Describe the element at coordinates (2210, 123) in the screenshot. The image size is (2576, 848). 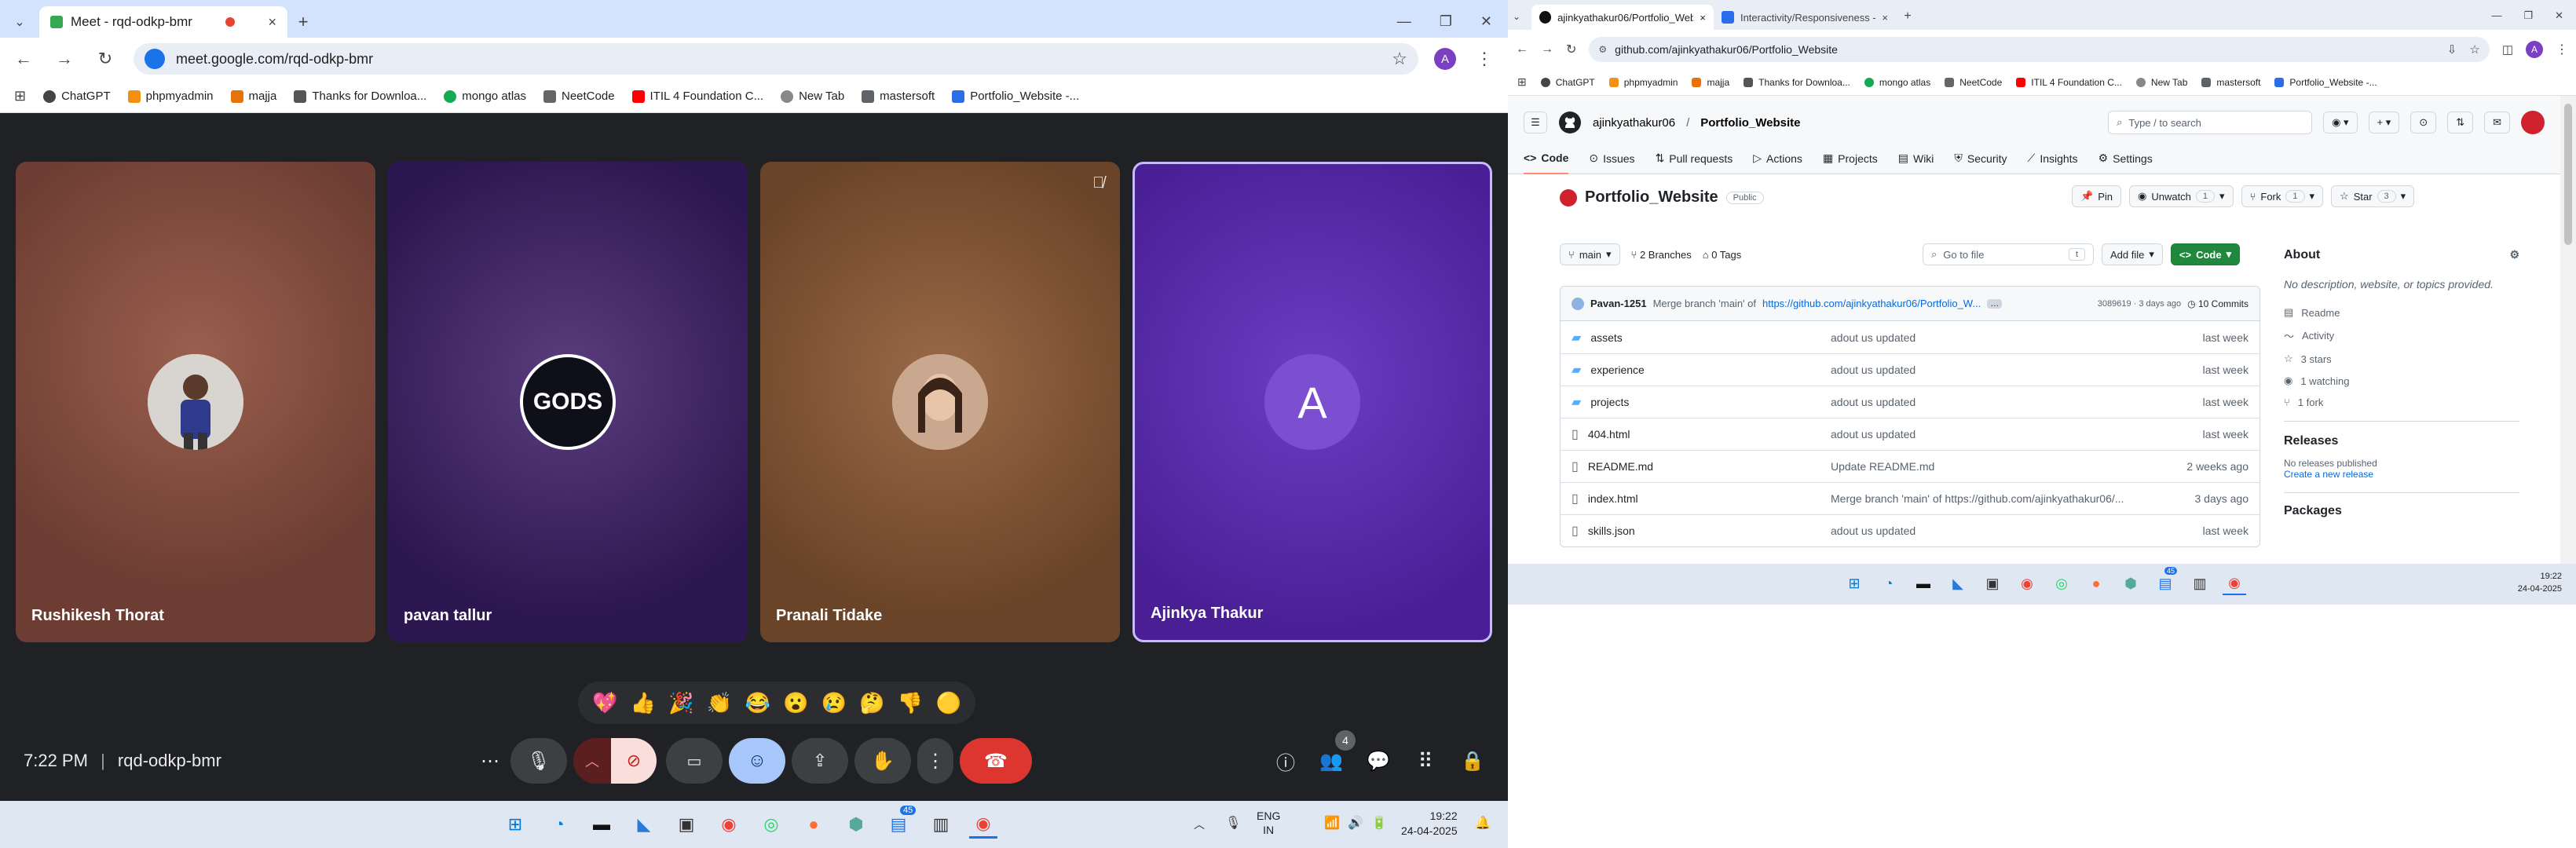
I see `search-input: ⌕ Type / to search` at that location.